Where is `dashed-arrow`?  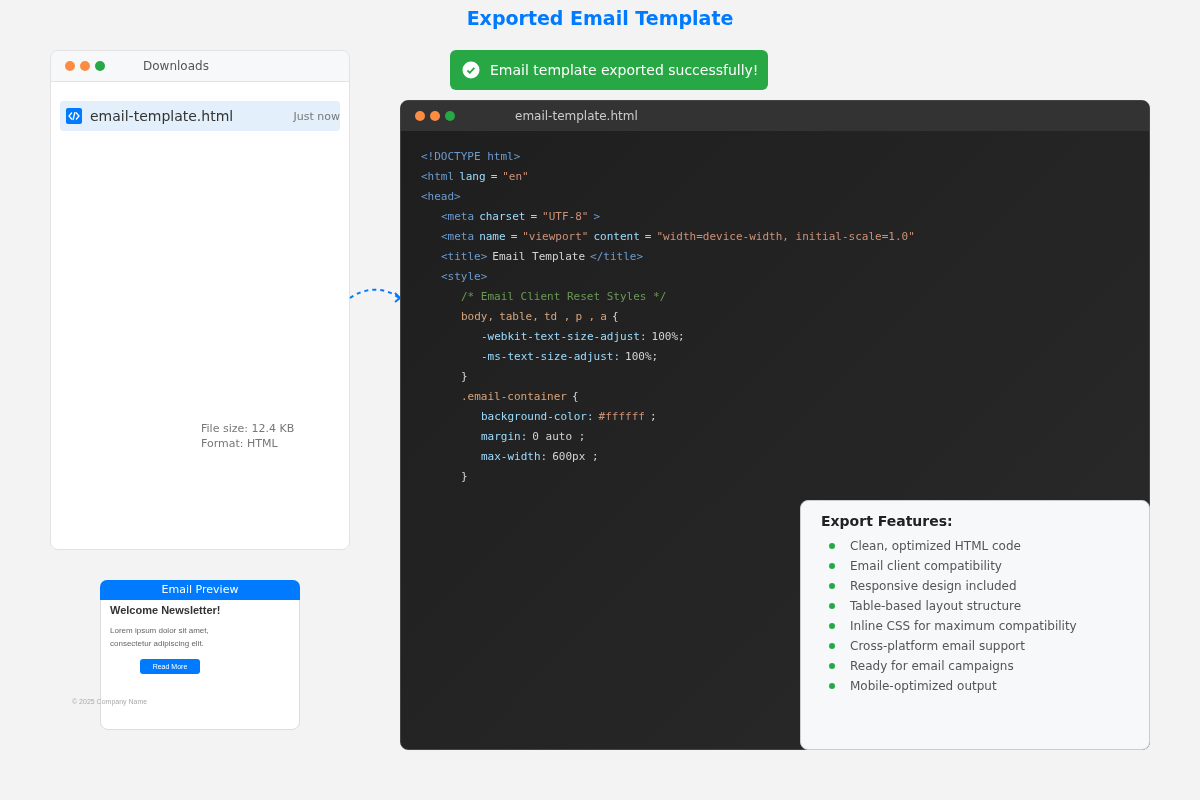
dashed-arrow is located at coordinates (376, 296).